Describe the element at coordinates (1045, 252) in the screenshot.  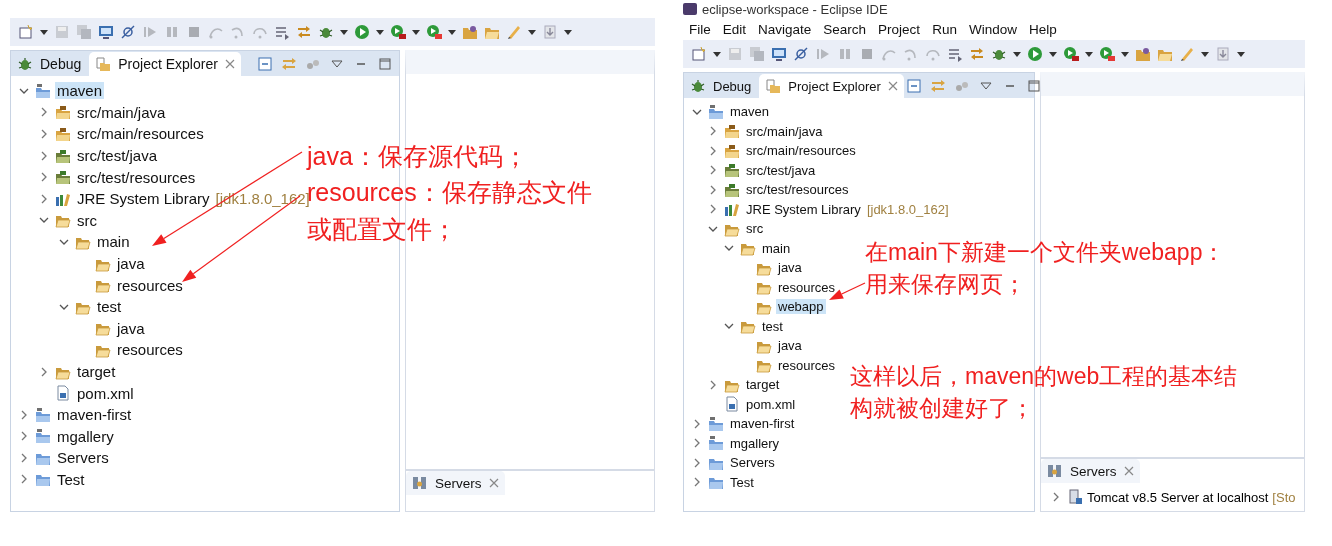
I see `annotation-text: 在main下新建一个文件夹webapp：` at that location.